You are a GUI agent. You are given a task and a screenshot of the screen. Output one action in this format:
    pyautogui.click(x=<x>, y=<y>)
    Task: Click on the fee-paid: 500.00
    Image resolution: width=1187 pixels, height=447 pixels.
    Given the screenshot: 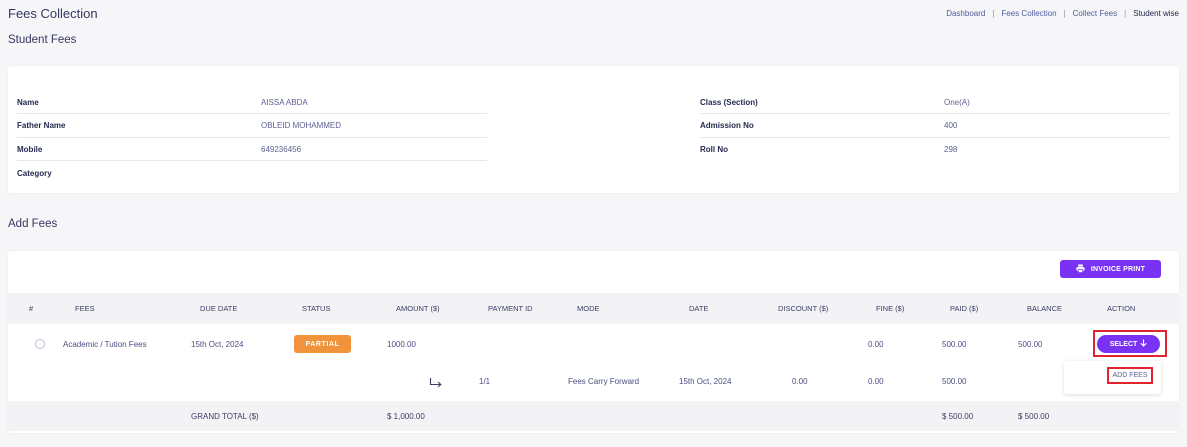 What is the action you would take?
    pyautogui.click(x=954, y=344)
    